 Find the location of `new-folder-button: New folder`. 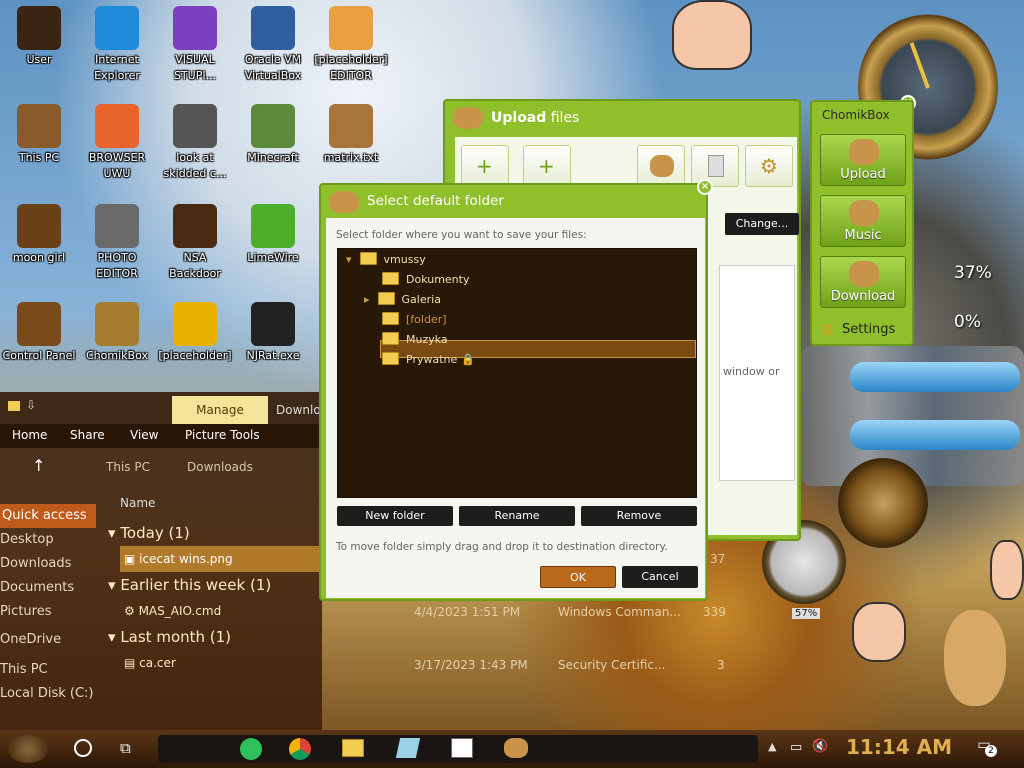

new-folder-button: New folder is located at coordinates (395, 516).